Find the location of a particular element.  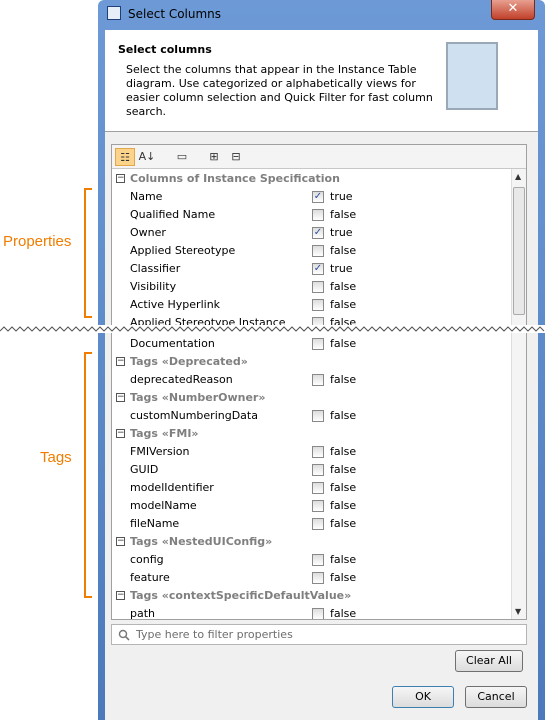

filter-input: Type here to filter properties is located at coordinates (319, 634).